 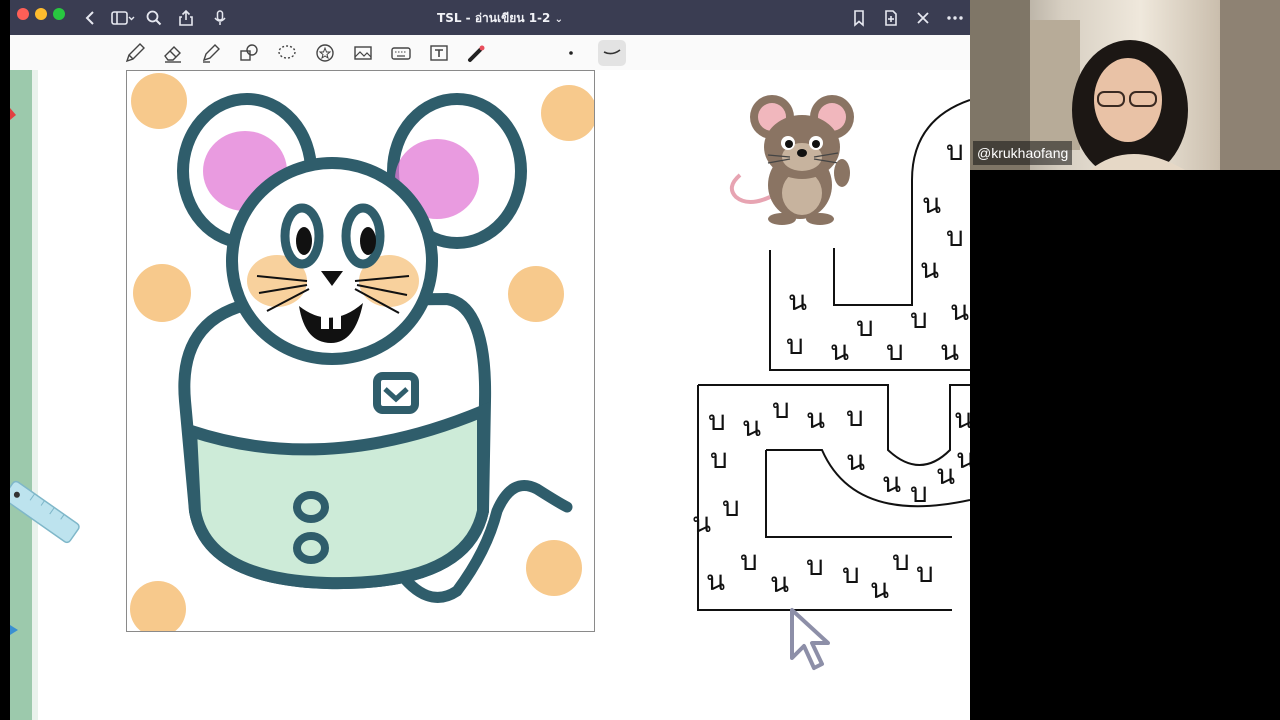 I want to click on drawing-toolbar, so click(x=490, y=53).